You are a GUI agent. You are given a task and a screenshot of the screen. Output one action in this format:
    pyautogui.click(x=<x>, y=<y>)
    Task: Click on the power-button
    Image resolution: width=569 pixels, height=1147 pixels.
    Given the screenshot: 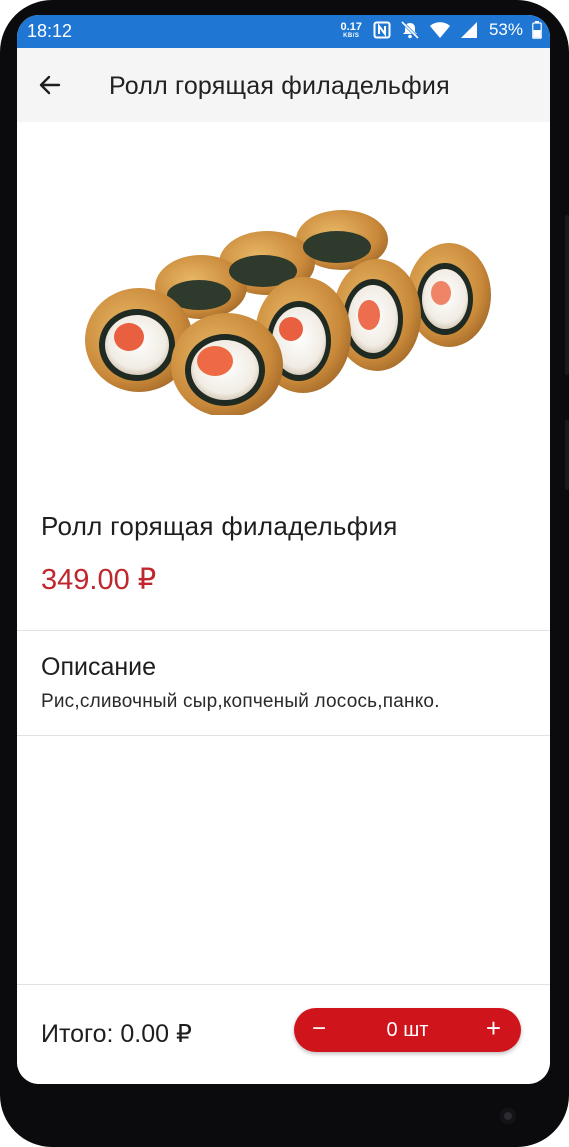 What is the action you would take?
    pyautogui.click(x=567, y=455)
    